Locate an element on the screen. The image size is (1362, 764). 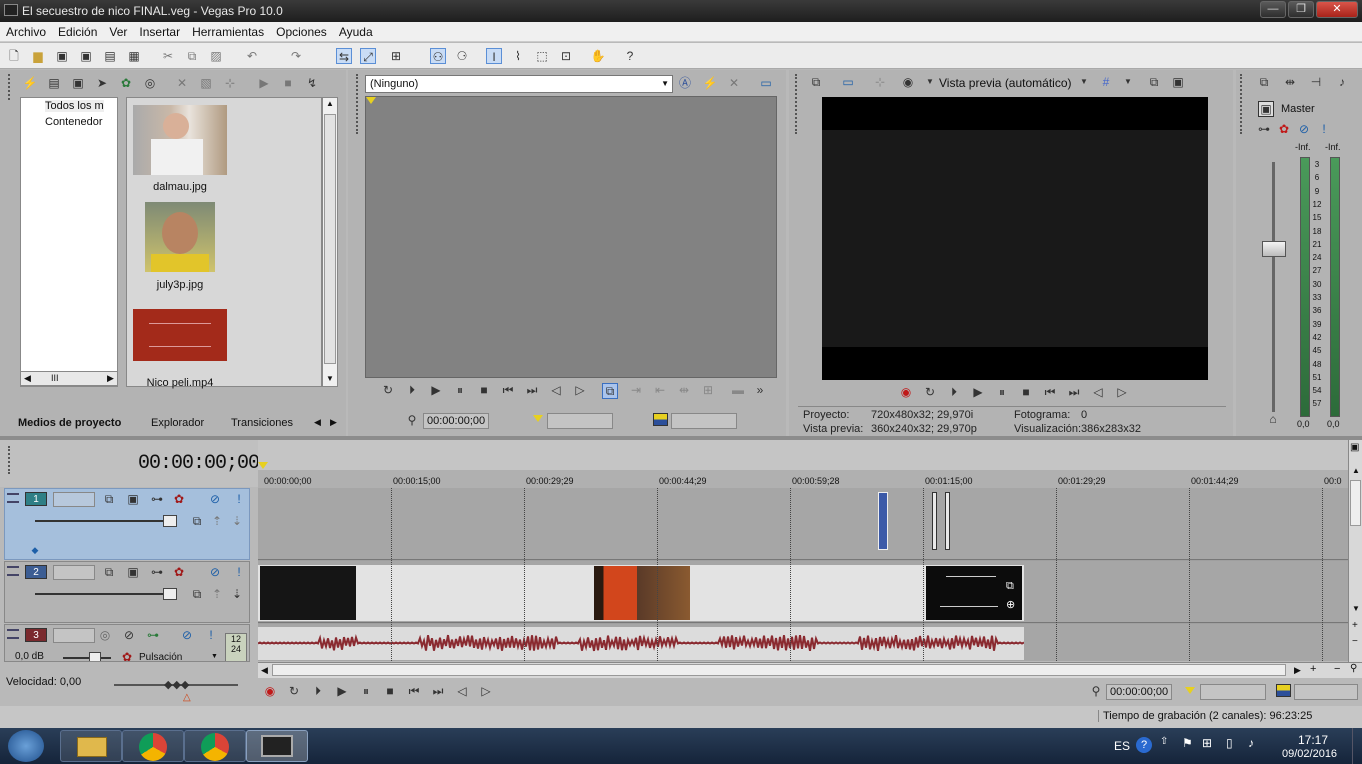
video-track-2-lane: ⧉ ⊕ is located at coordinates (803, 592).